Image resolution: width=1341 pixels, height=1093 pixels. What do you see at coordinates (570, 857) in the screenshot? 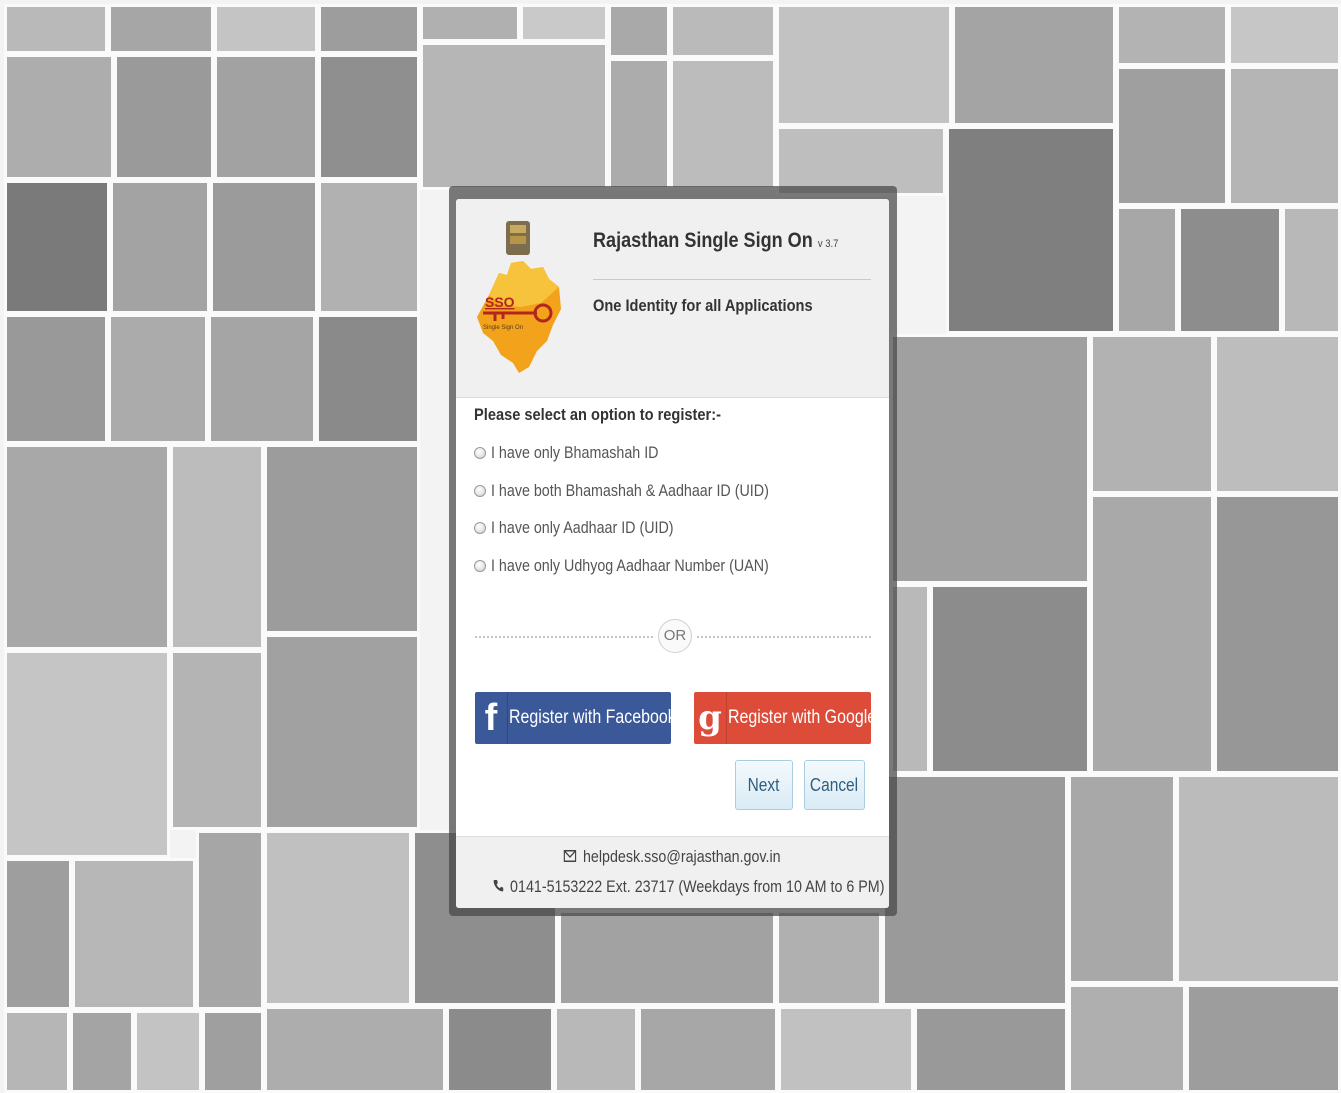
I see `envelope-icon` at bounding box center [570, 857].